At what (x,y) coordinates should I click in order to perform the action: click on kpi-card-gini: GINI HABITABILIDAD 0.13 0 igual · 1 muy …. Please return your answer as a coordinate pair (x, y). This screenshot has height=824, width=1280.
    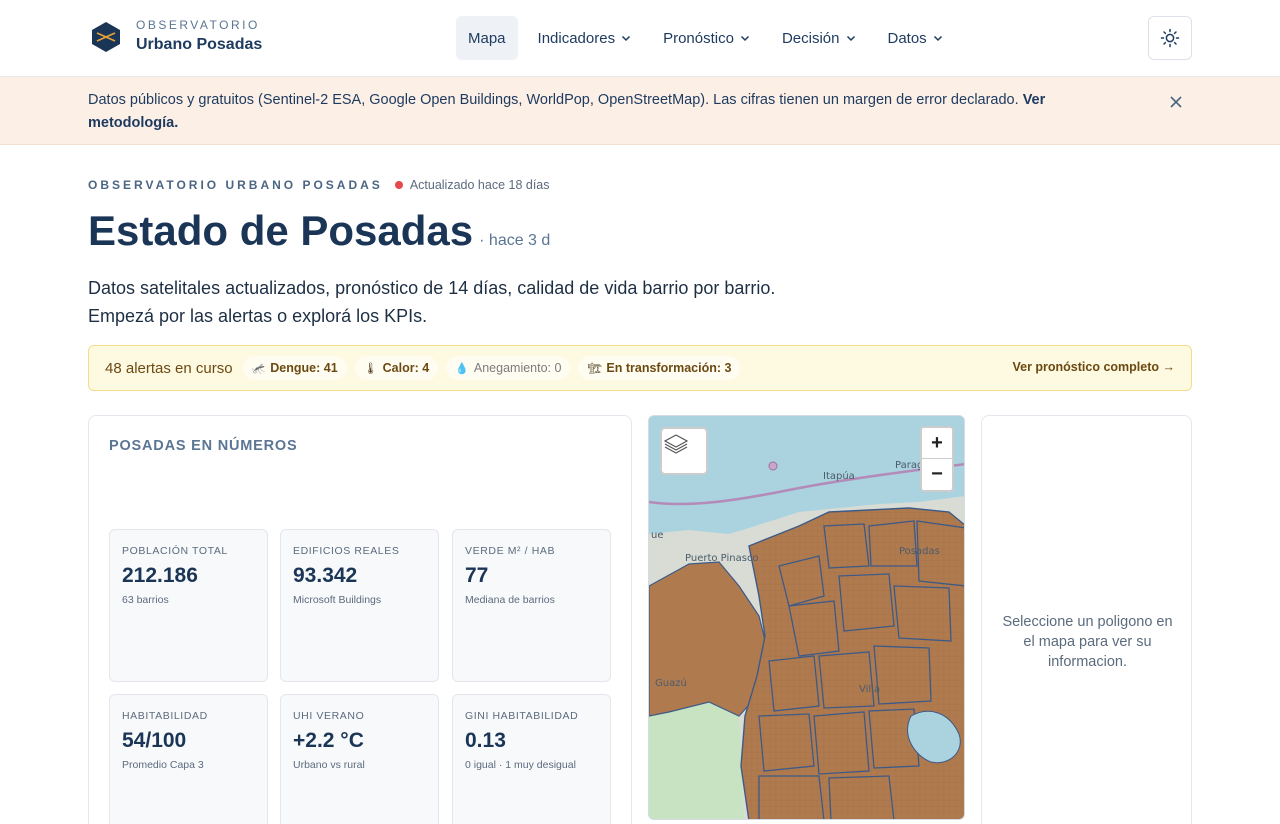
    Looking at the image, I should click on (531, 759).